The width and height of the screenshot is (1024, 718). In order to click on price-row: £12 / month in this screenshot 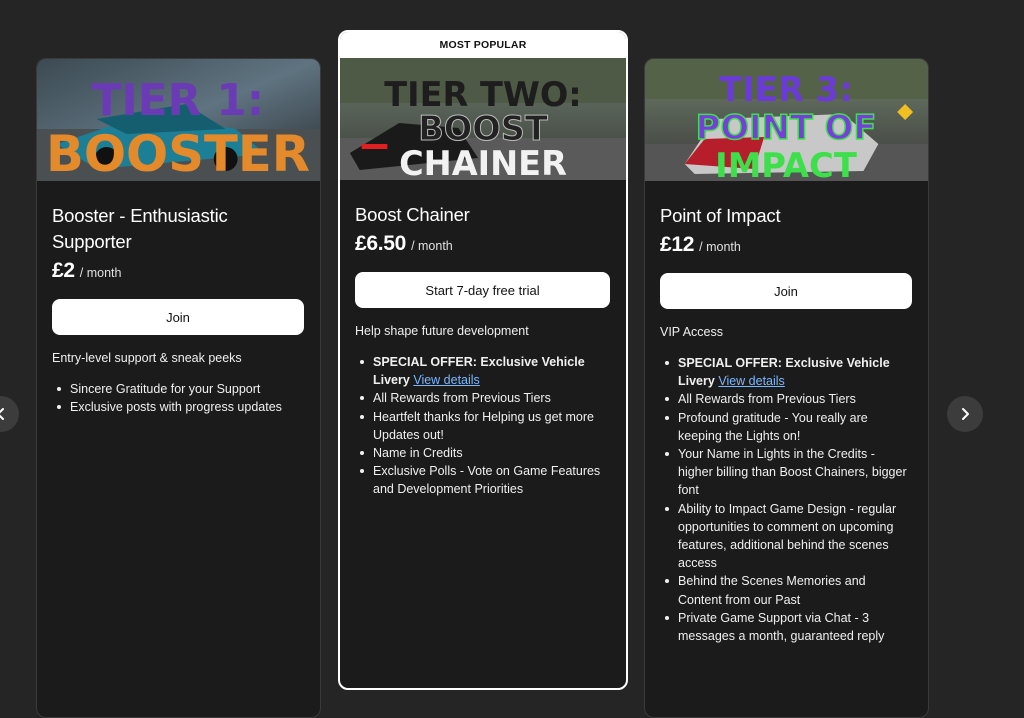, I will do `click(786, 247)`.